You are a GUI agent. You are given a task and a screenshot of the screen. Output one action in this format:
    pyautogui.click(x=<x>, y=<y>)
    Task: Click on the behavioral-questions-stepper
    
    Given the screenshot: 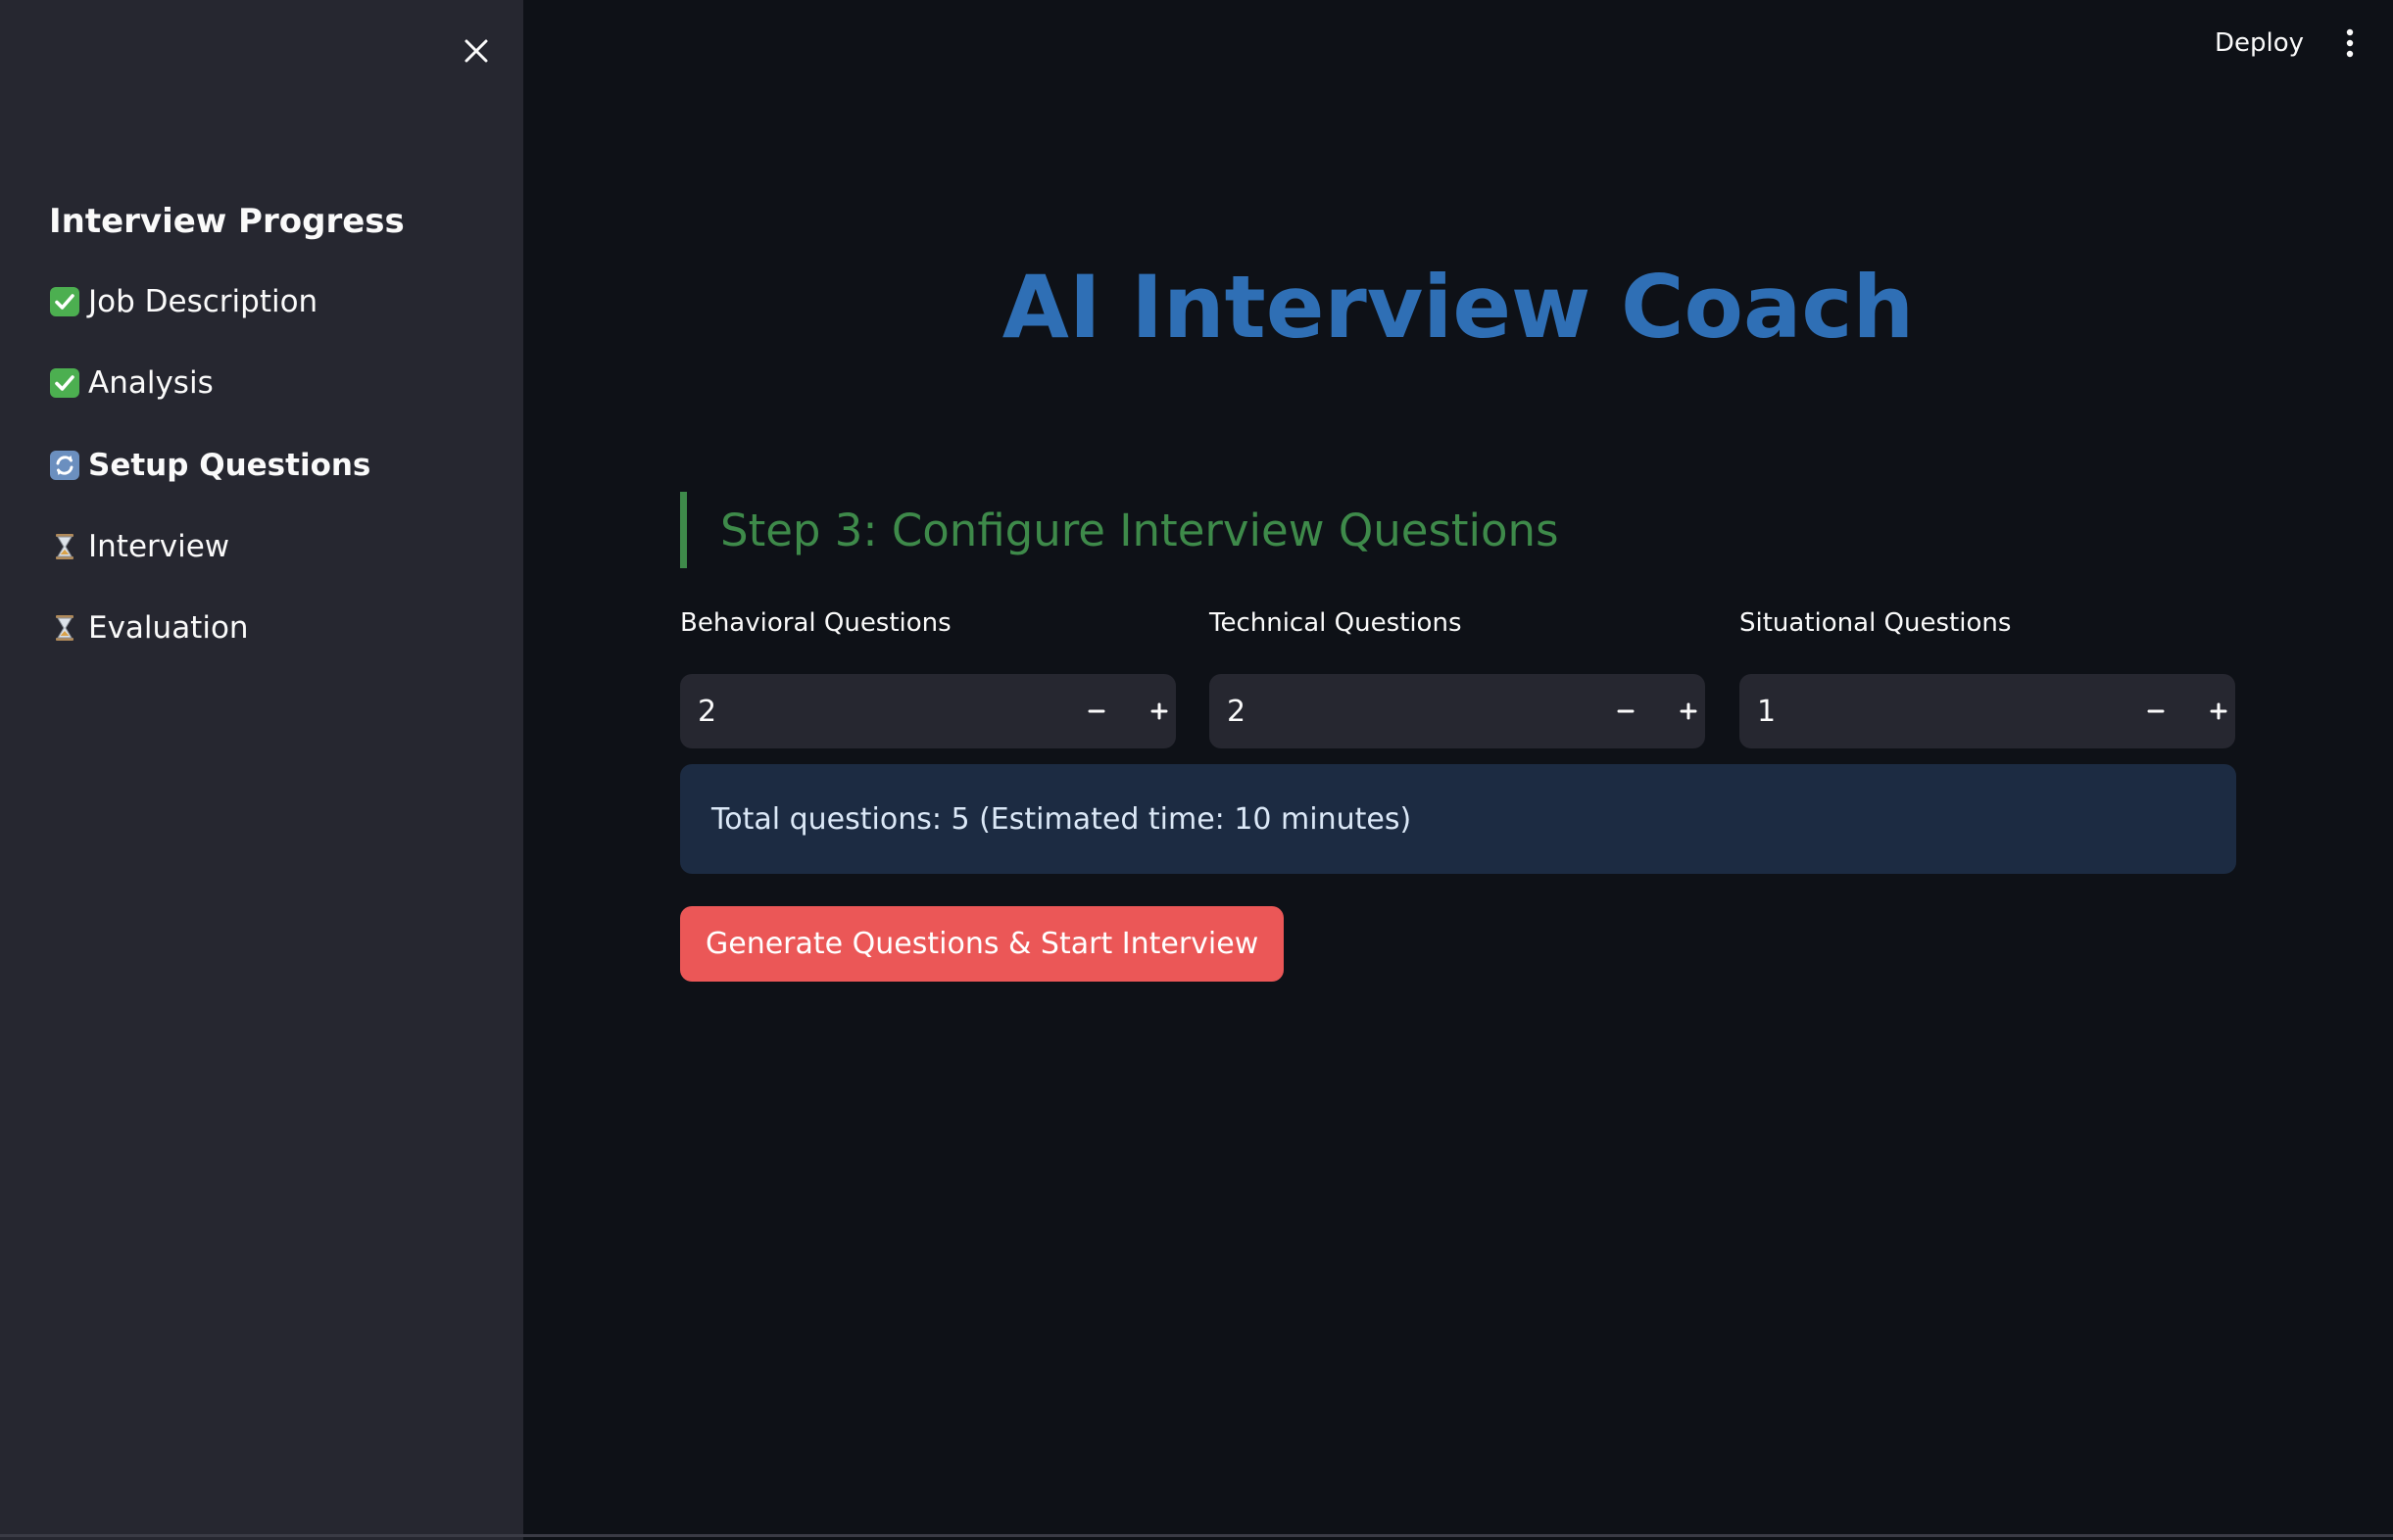 What is the action you would take?
    pyautogui.click(x=928, y=711)
    